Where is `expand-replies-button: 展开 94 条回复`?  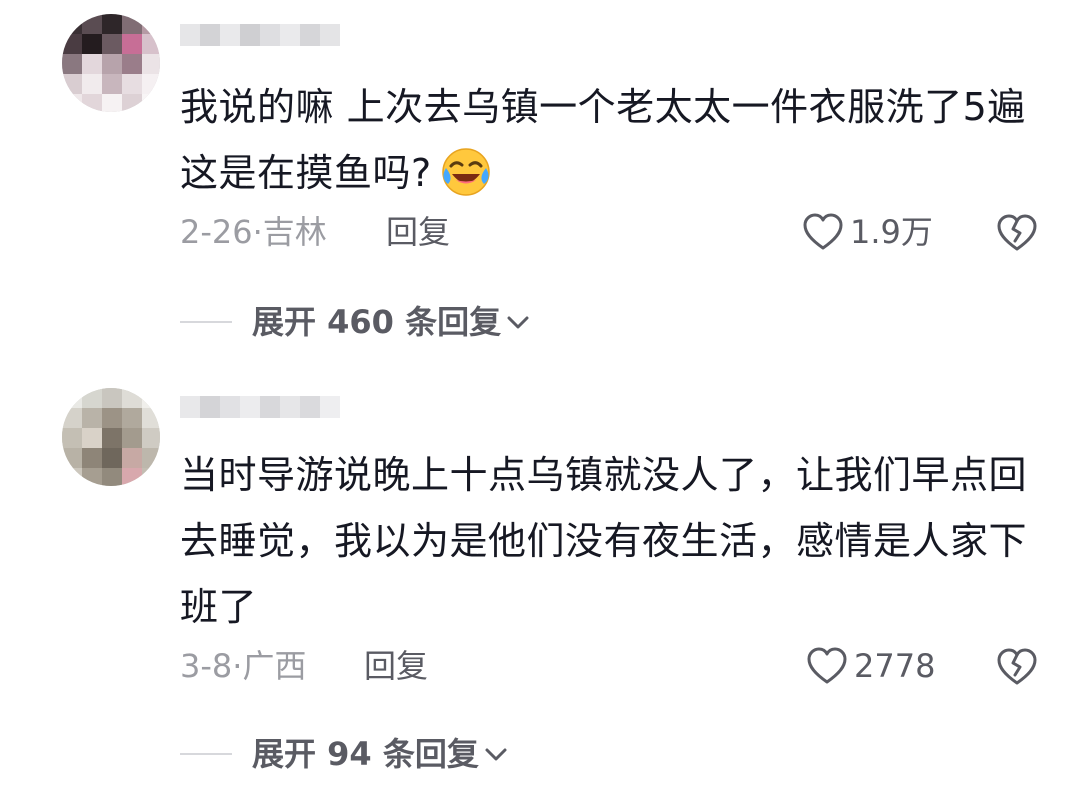
expand-replies-button: 展开 94 条回复 is located at coordinates (344, 754).